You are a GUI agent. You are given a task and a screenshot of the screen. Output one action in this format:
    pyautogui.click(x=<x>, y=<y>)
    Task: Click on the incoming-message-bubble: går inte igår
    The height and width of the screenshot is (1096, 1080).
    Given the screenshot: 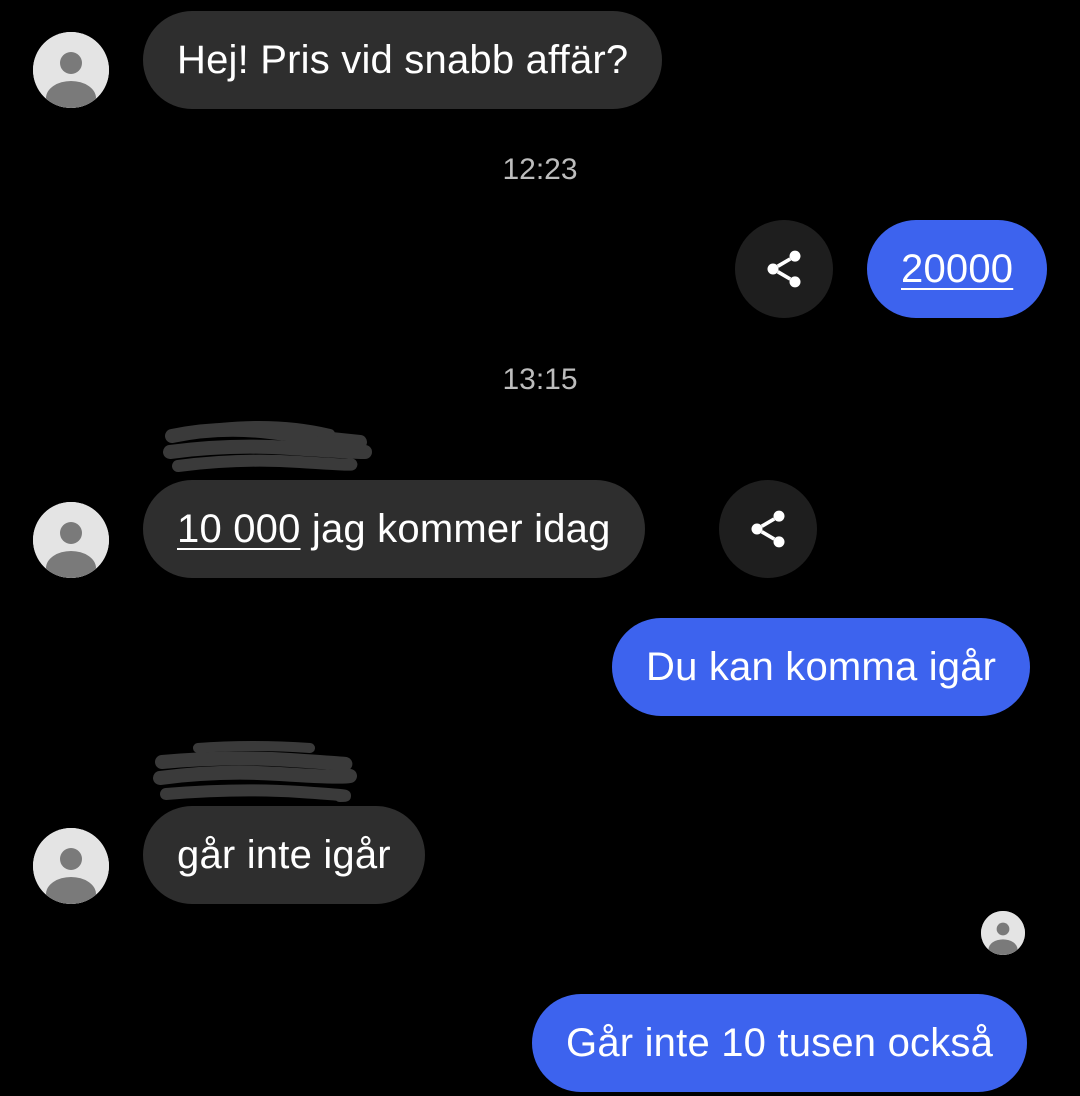 What is the action you would take?
    pyautogui.click(x=284, y=855)
    